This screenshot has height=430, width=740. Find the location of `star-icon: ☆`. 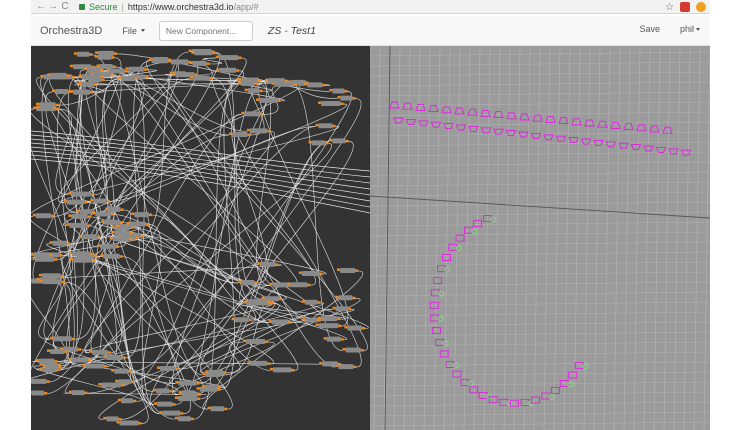

star-icon: ☆ is located at coordinates (669, 7).